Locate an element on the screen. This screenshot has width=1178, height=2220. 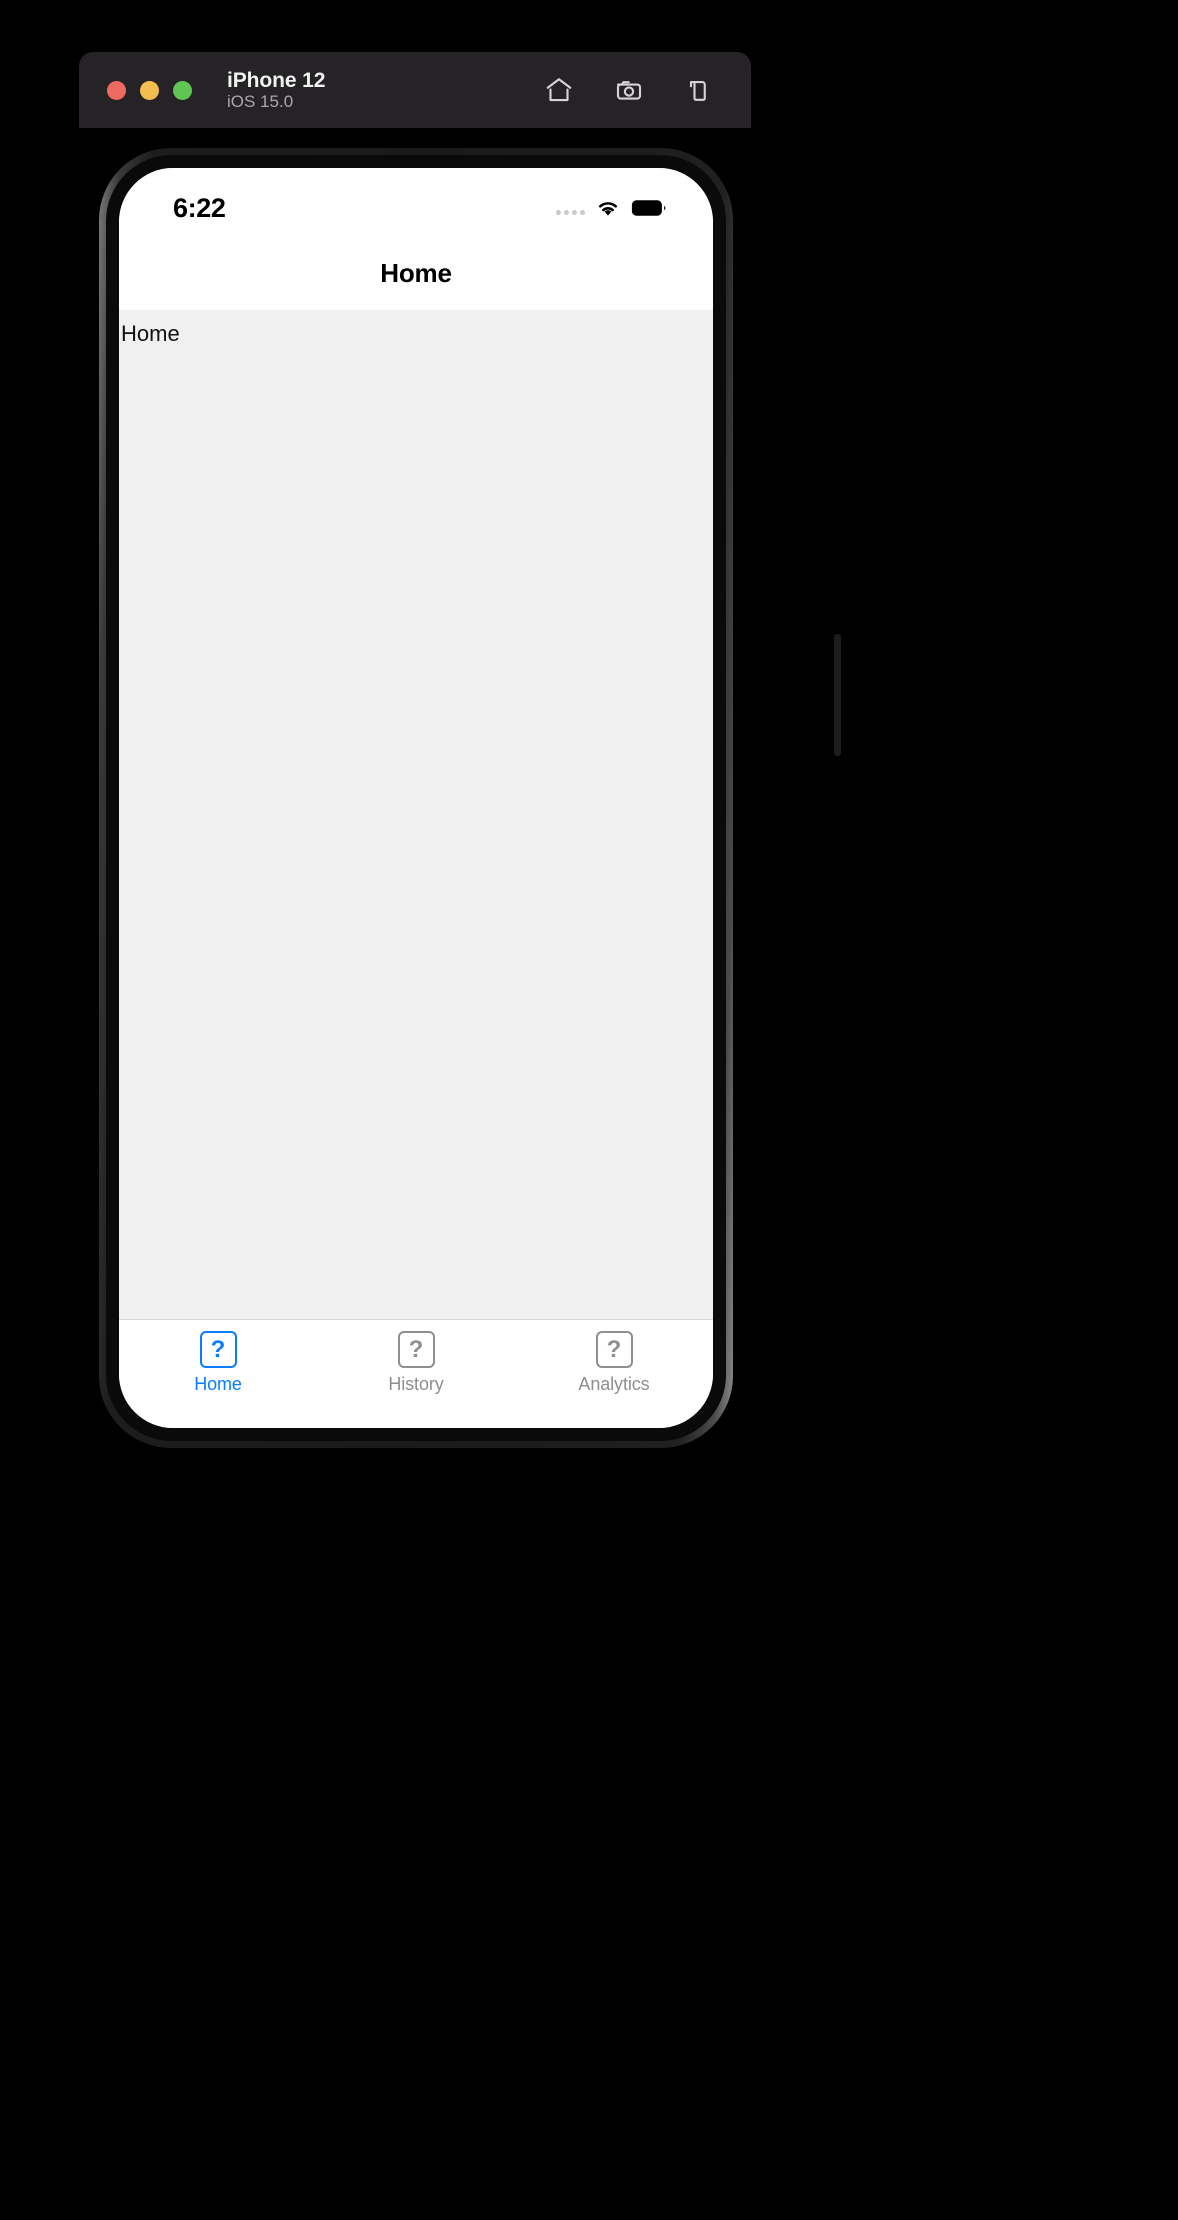
simulator-window-titlebar: iPhone 12 iOS 15.0 is located at coordinates (415, 90).